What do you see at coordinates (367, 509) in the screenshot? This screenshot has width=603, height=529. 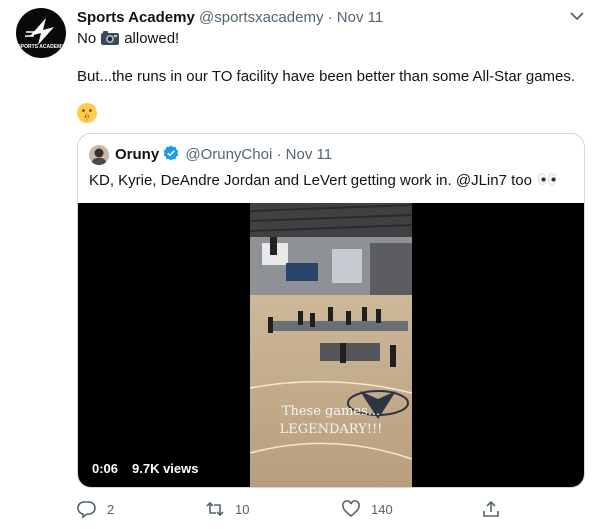 I see `like-button: 140` at bounding box center [367, 509].